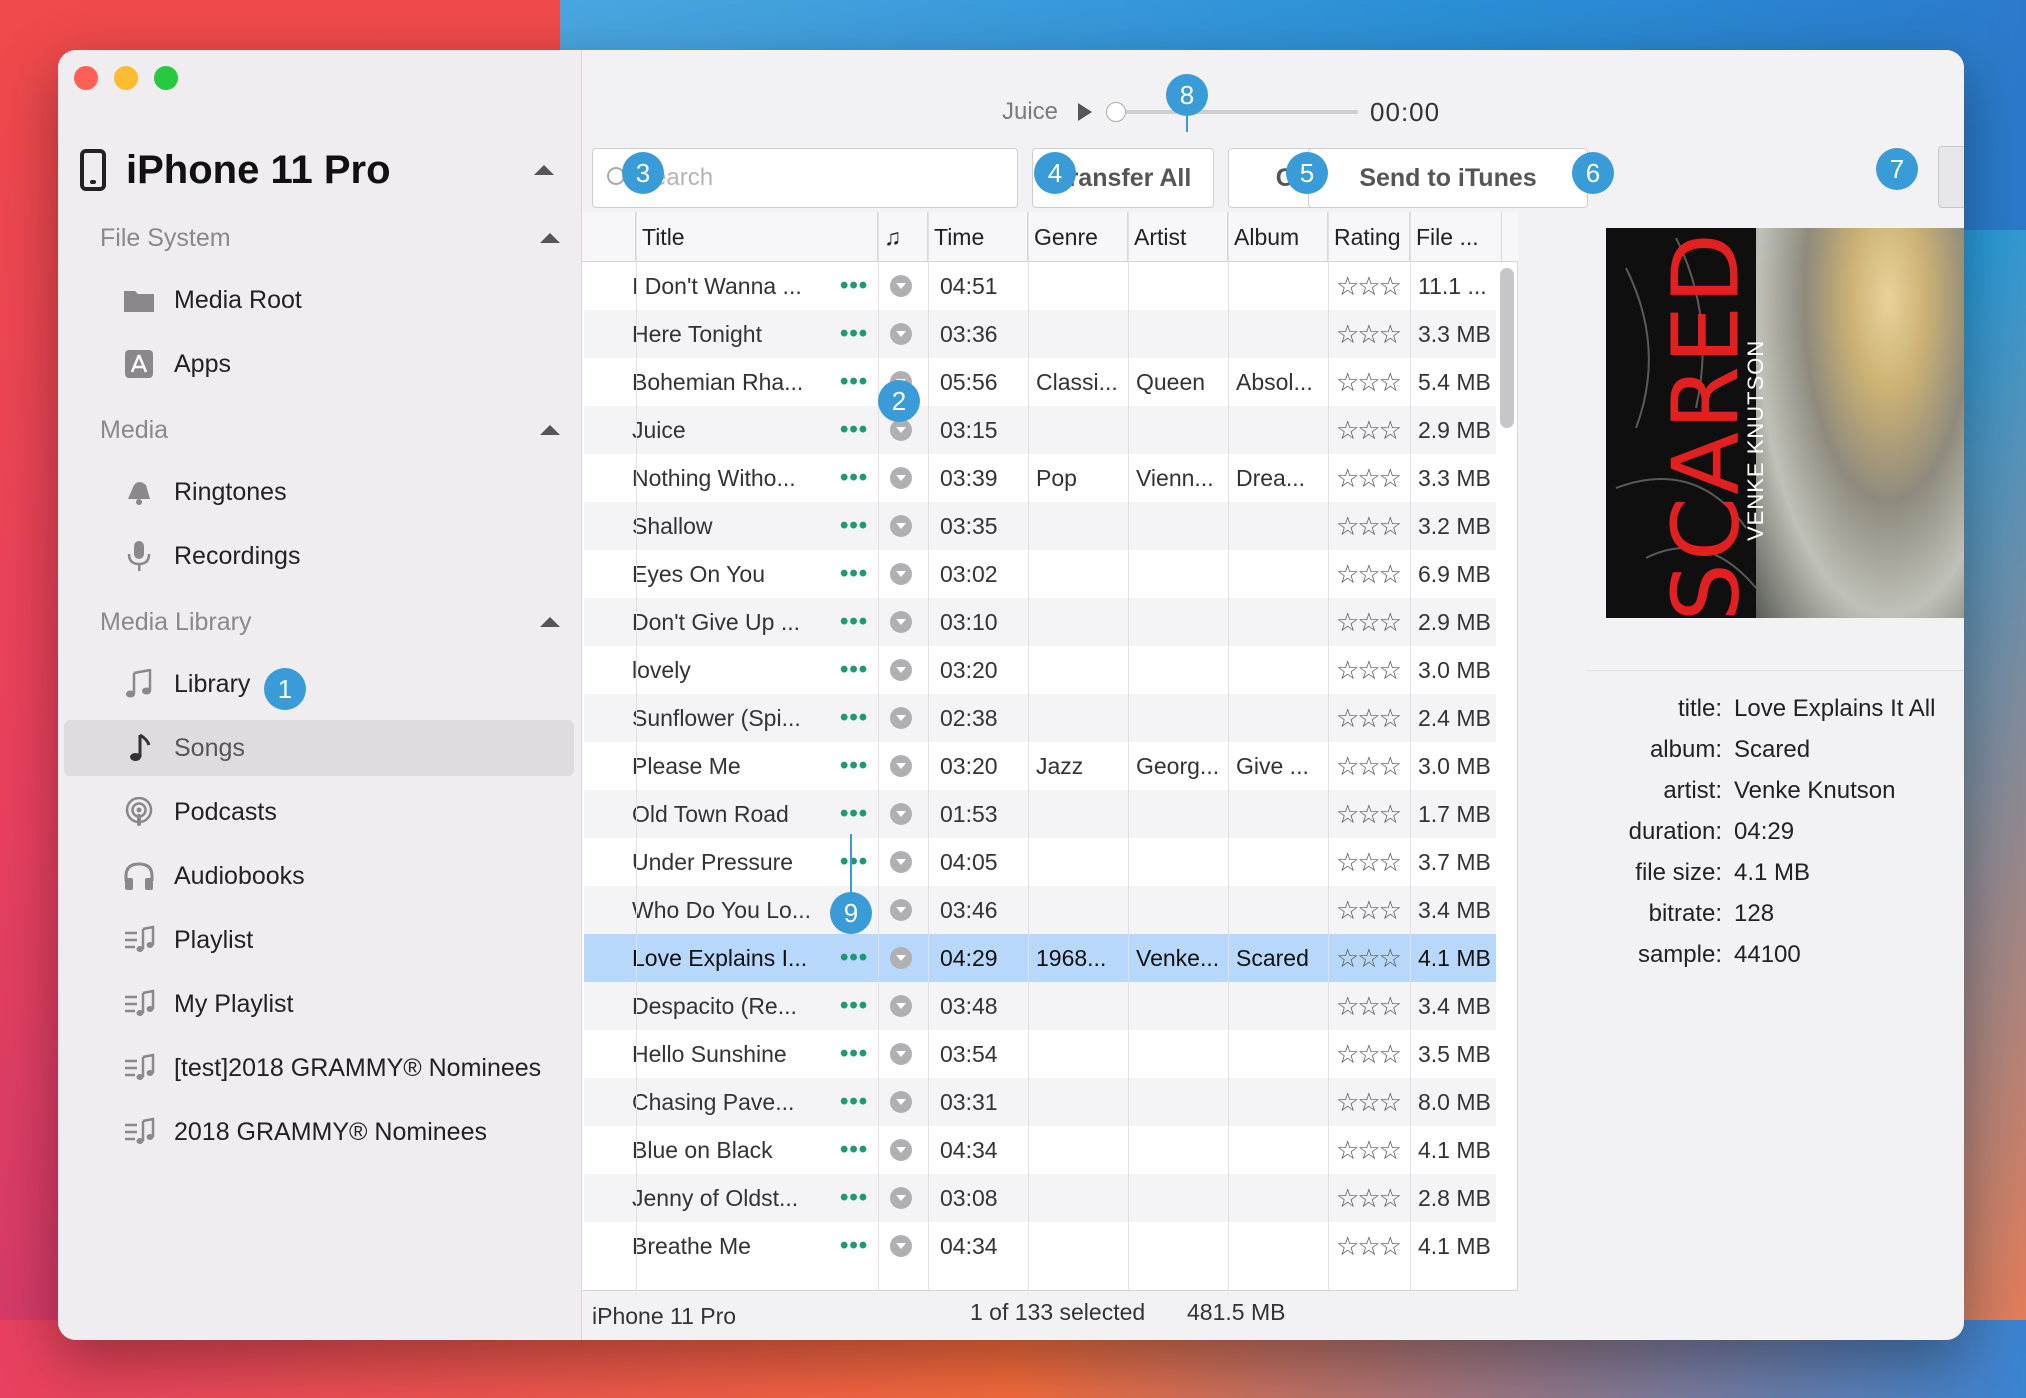 Image resolution: width=2026 pixels, height=1398 pixels. I want to click on minimize-button, so click(126, 78).